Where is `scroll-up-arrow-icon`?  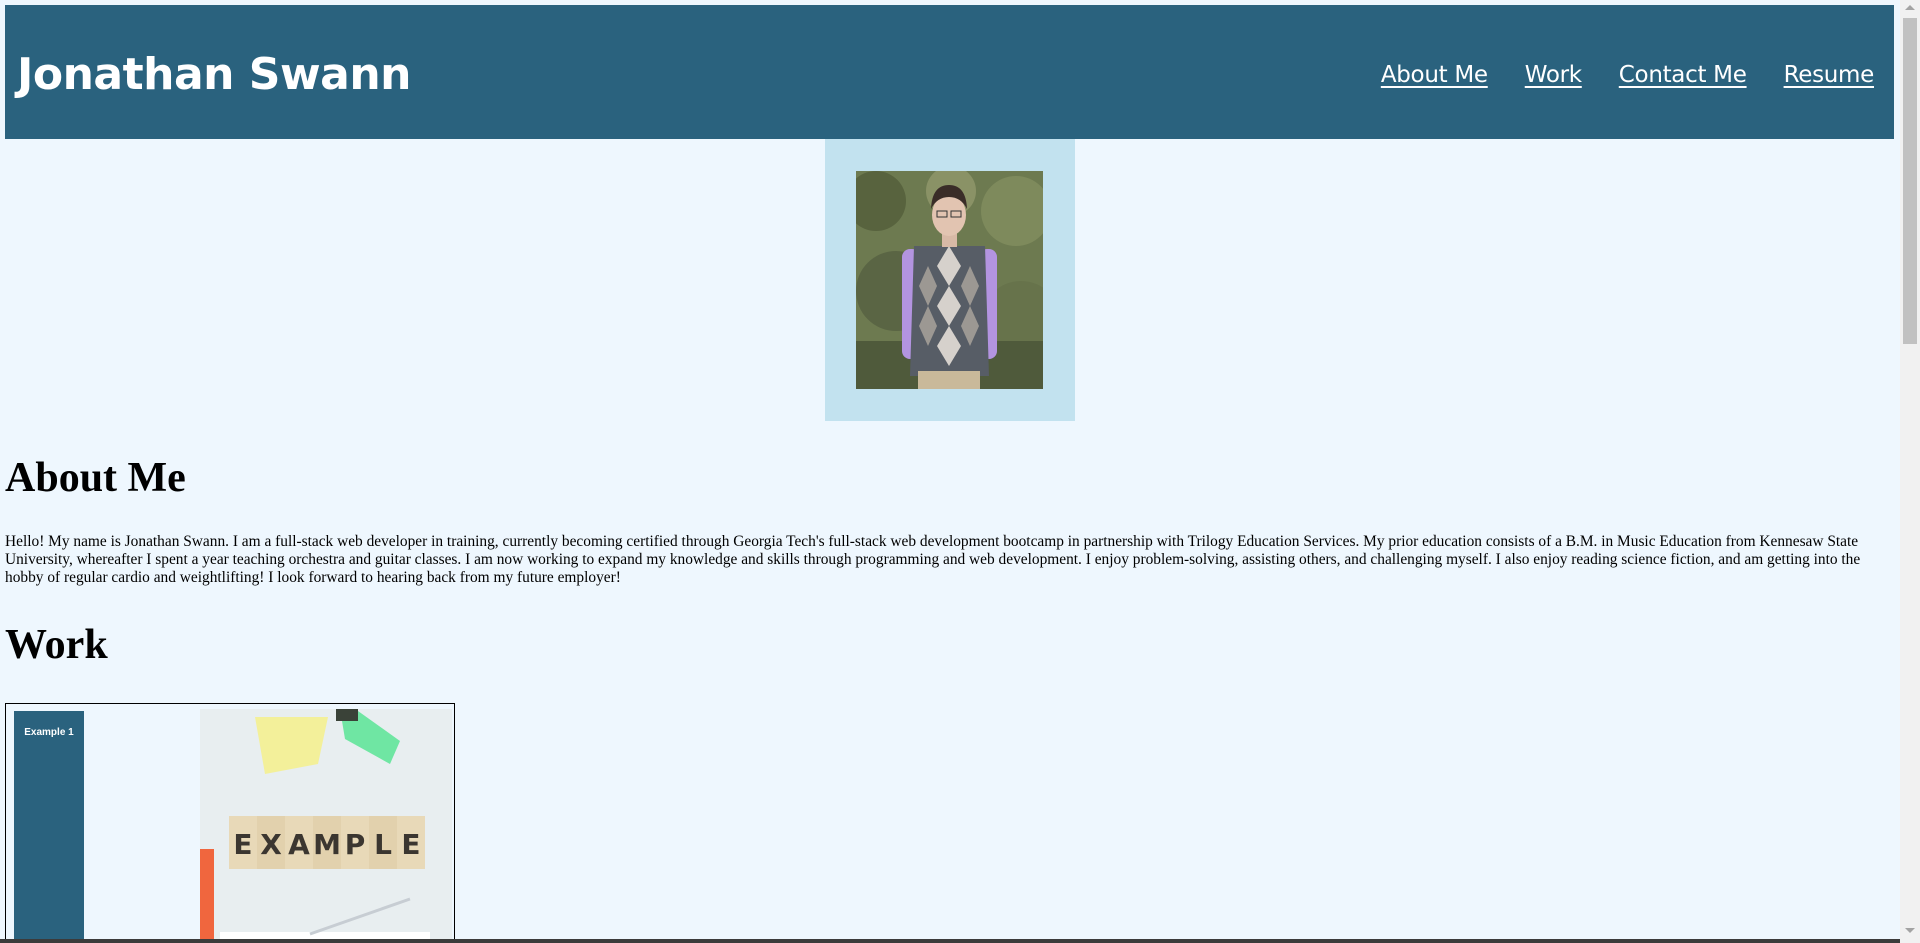 scroll-up-arrow-icon is located at coordinates (1910, 7).